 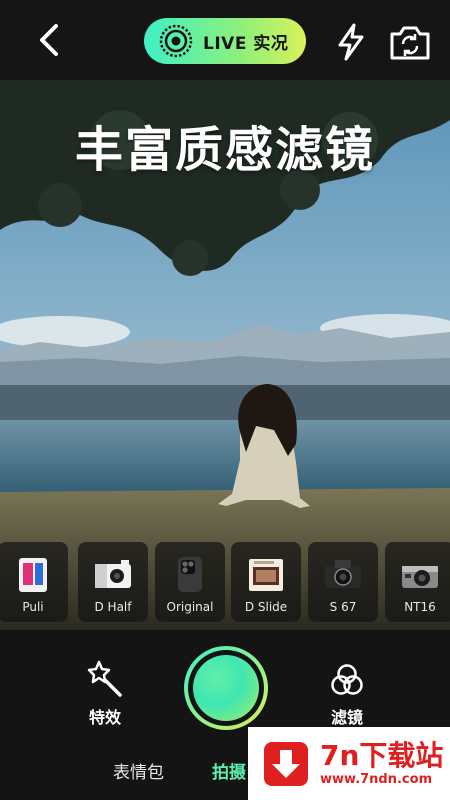 I want to click on site-watermark: 7n下载站 www.7ndn.com, so click(x=349, y=763).